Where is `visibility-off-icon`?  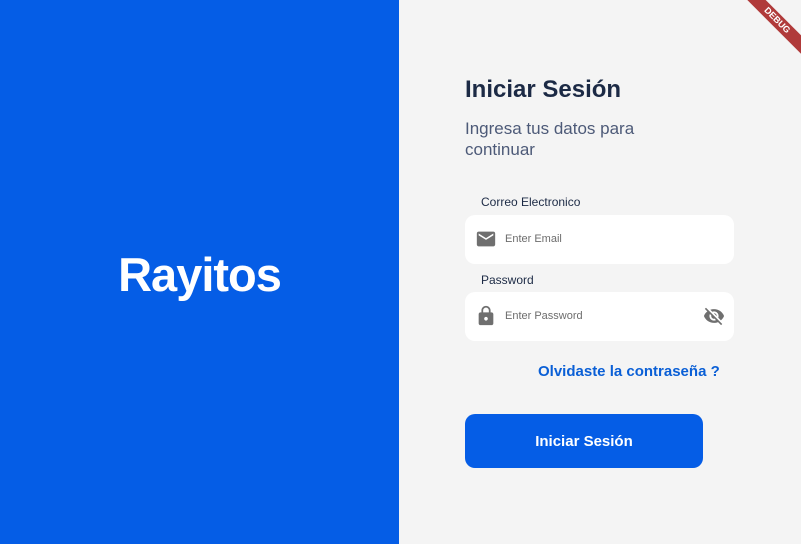
visibility-off-icon is located at coordinates (714, 316).